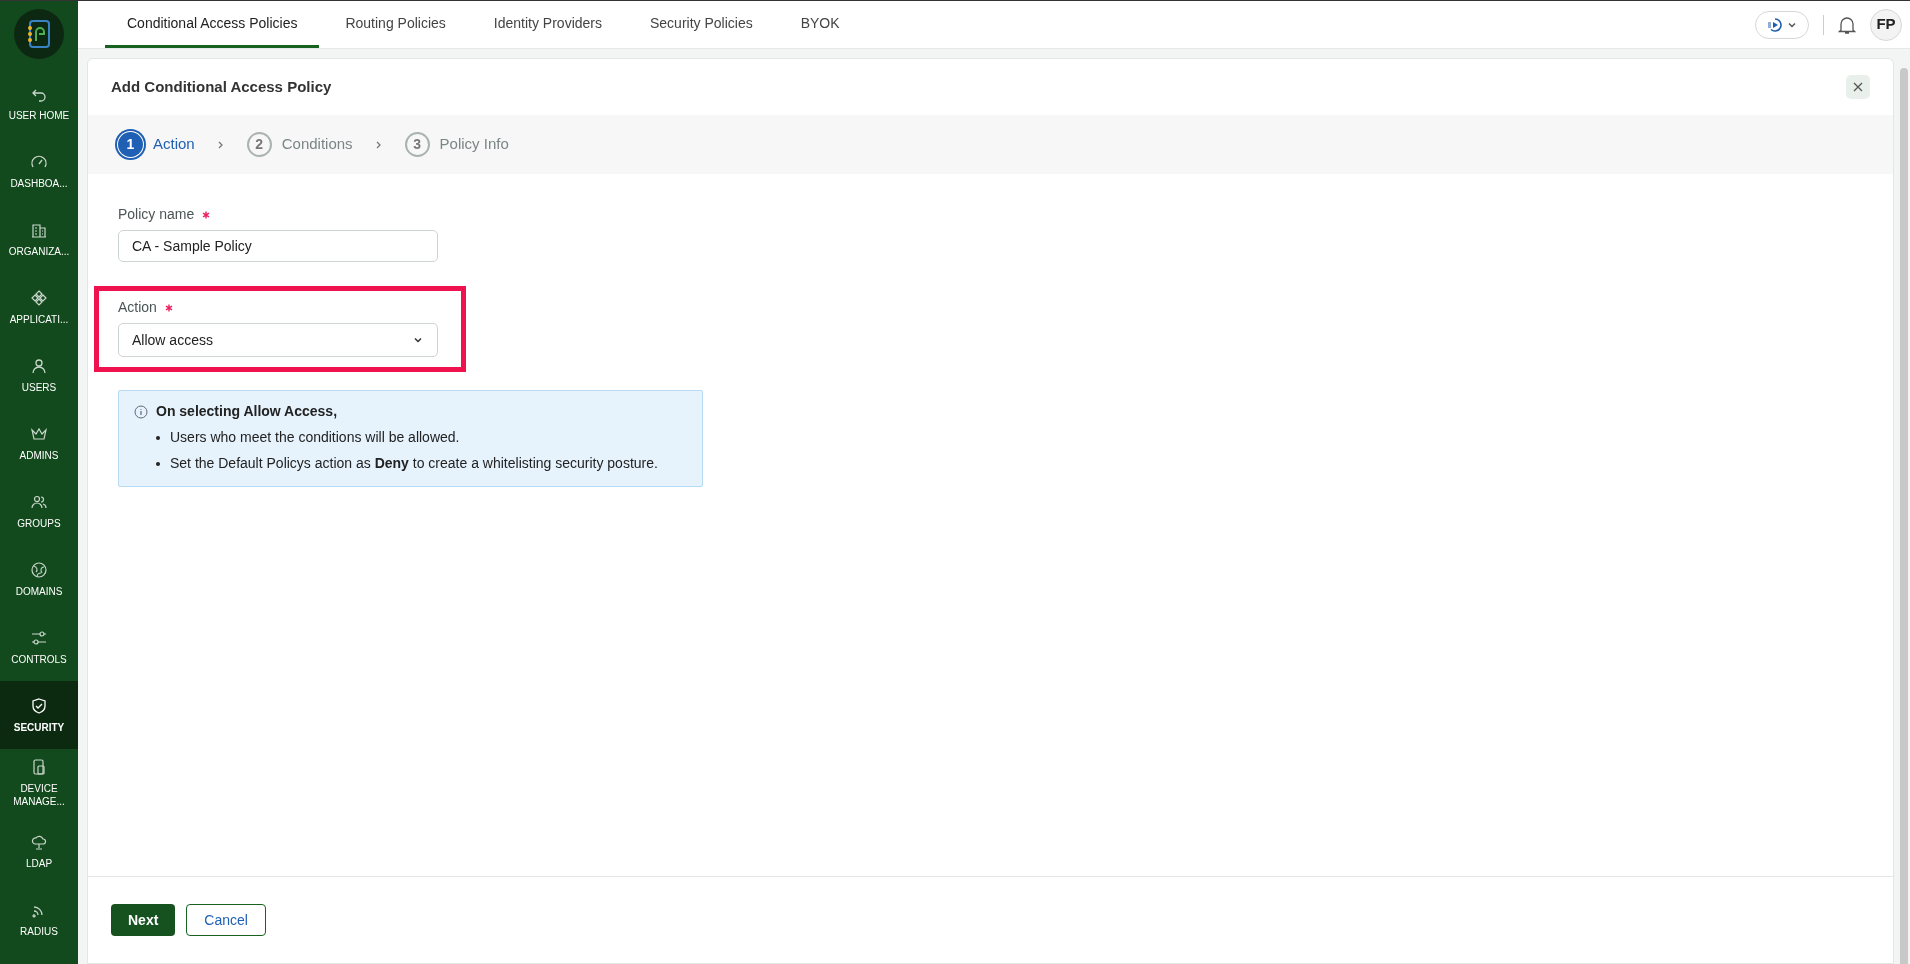 This screenshot has height=964, width=1910. I want to click on field-label: Policy name, so click(156, 214).